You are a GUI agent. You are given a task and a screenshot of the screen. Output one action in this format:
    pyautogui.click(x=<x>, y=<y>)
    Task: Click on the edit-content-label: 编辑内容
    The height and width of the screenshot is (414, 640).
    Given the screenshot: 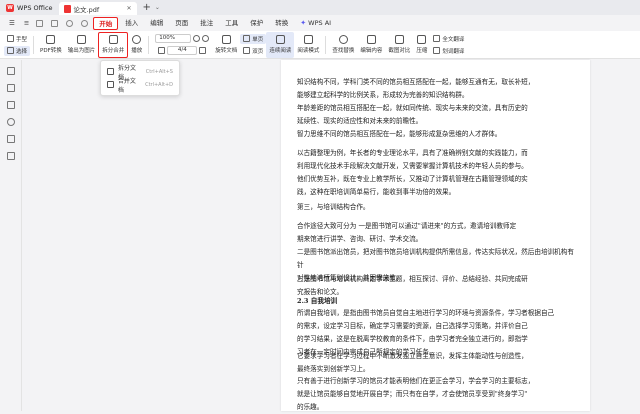 What is the action you would take?
    pyautogui.click(x=371, y=51)
    